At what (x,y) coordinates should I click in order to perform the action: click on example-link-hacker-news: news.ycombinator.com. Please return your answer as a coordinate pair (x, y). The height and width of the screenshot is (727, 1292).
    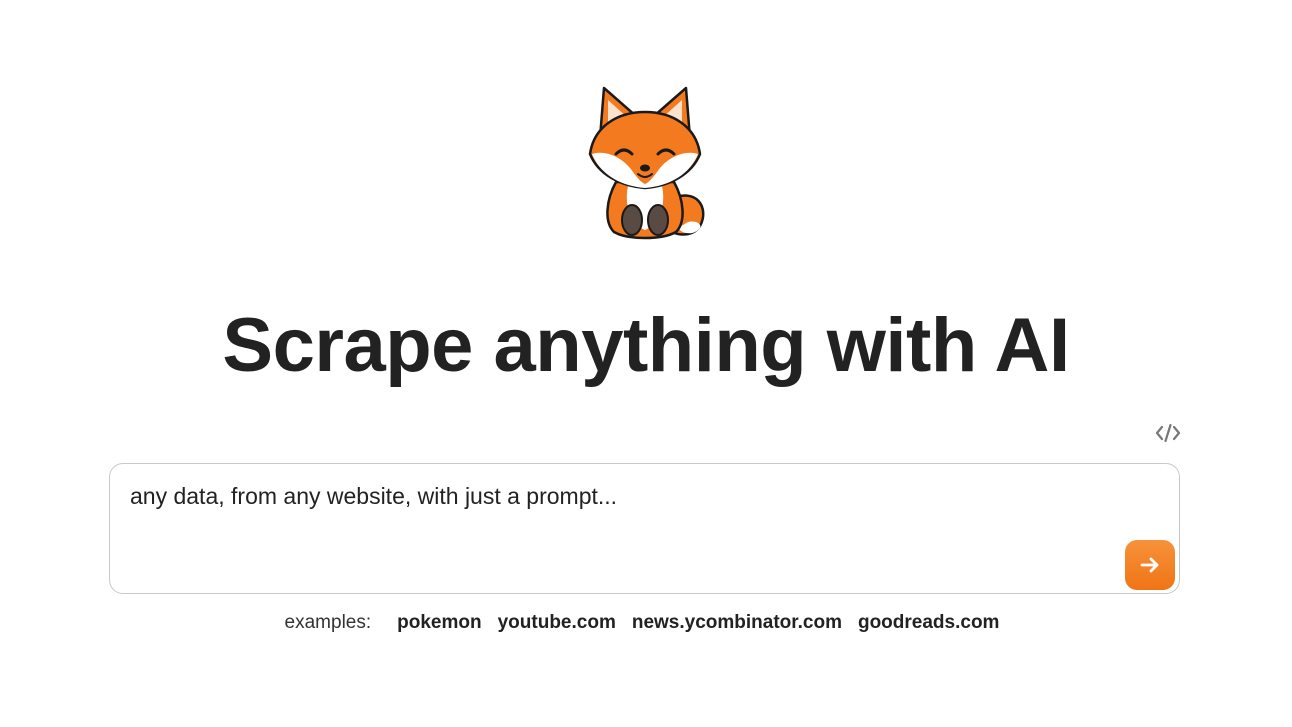
    Looking at the image, I should click on (737, 623).